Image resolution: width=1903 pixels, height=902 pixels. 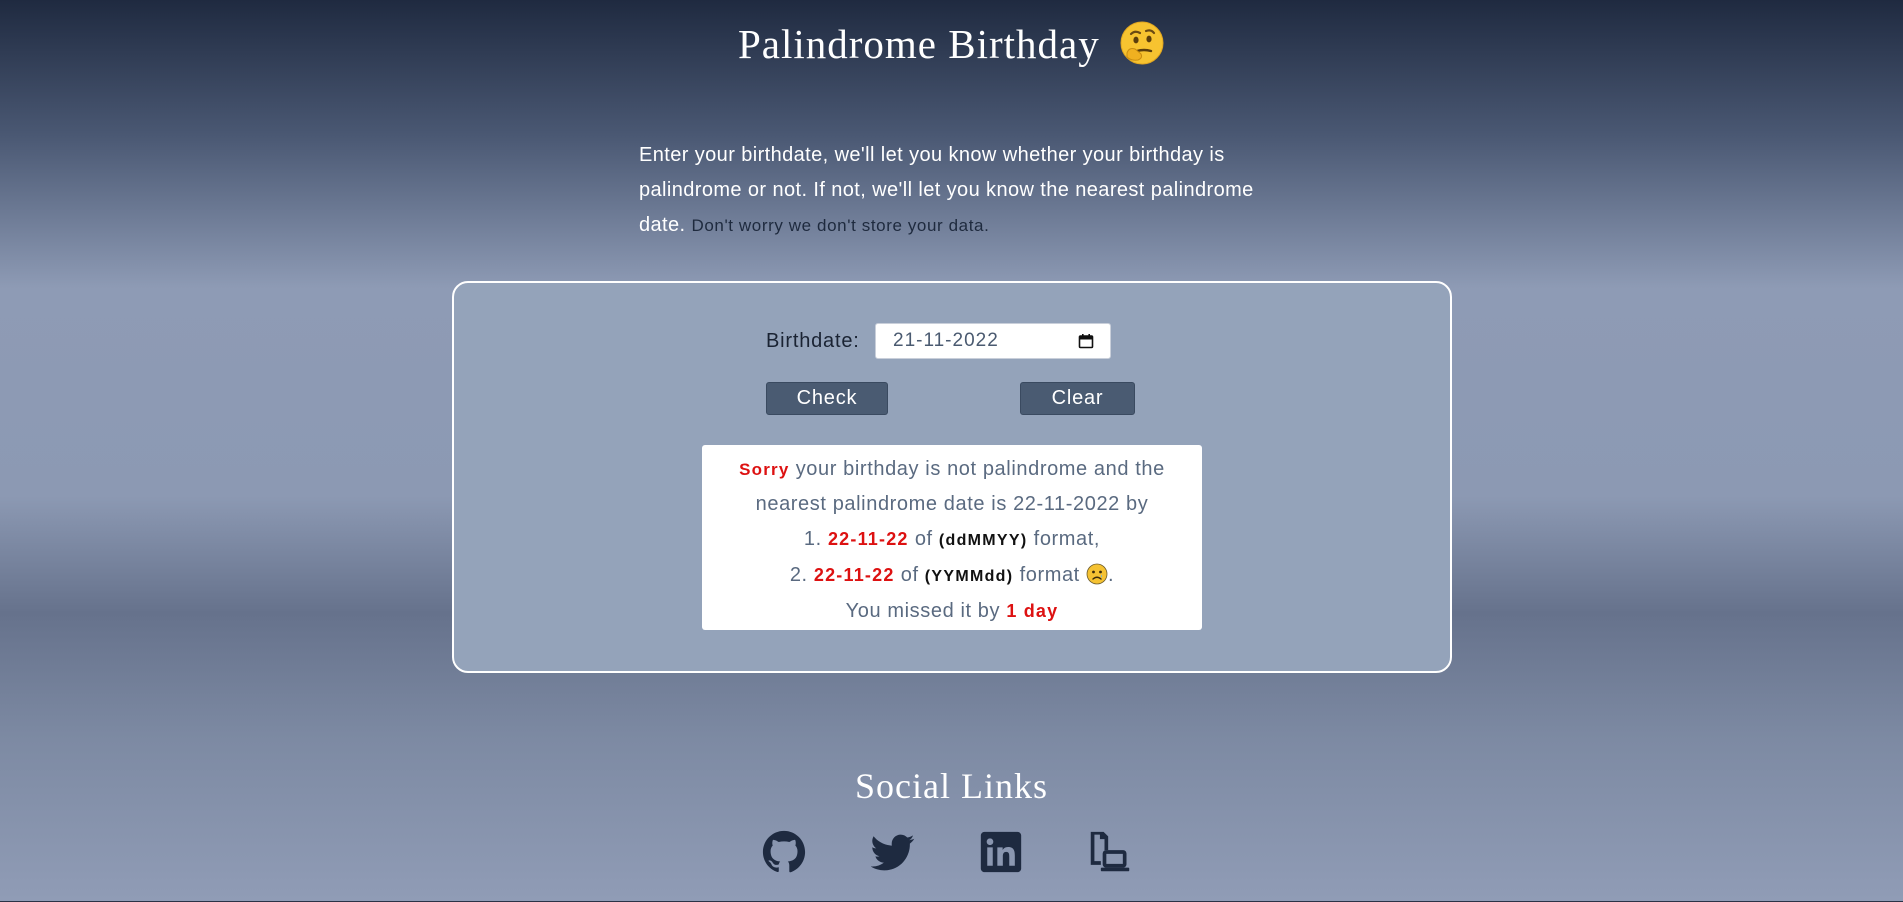 What do you see at coordinates (893, 852) in the screenshot?
I see `twitter-icon` at bounding box center [893, 852].